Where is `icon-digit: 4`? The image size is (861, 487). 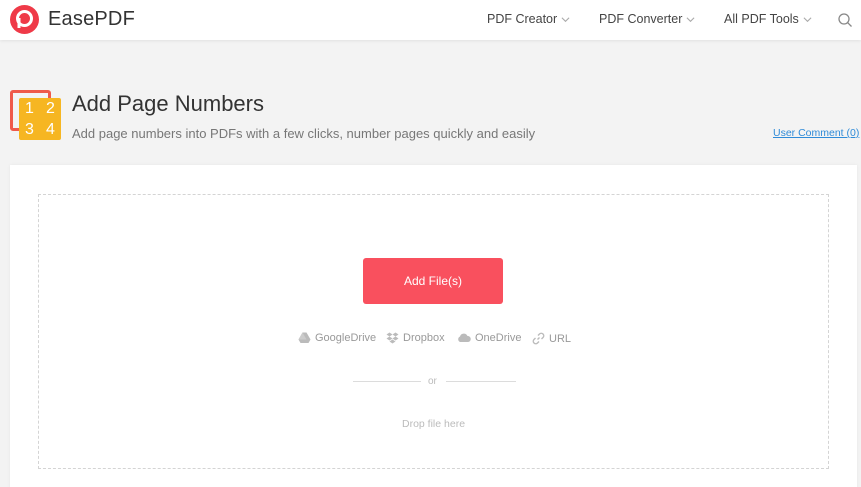
icon-digit: 4 is located at coordinates (50, 129).